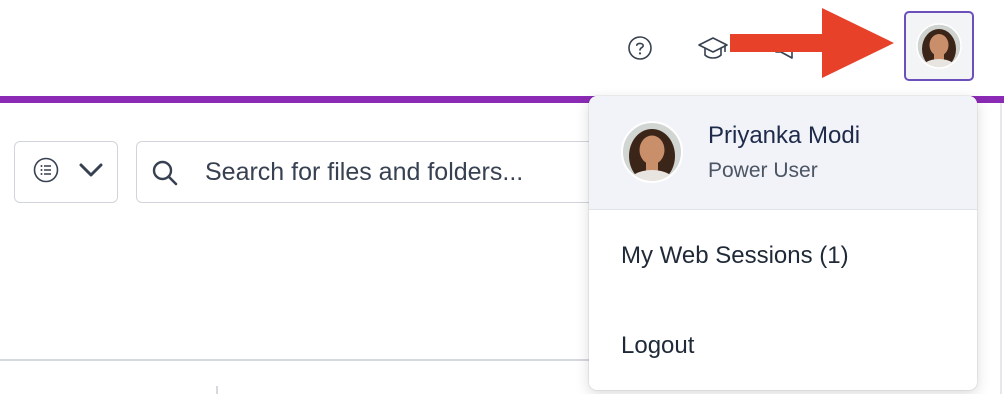  What do you see at coordinates (783, 256) in the screenshot?
I see `menu-item-web-sessions: My Web Sessions (1)` at bounding box center [783, 256].